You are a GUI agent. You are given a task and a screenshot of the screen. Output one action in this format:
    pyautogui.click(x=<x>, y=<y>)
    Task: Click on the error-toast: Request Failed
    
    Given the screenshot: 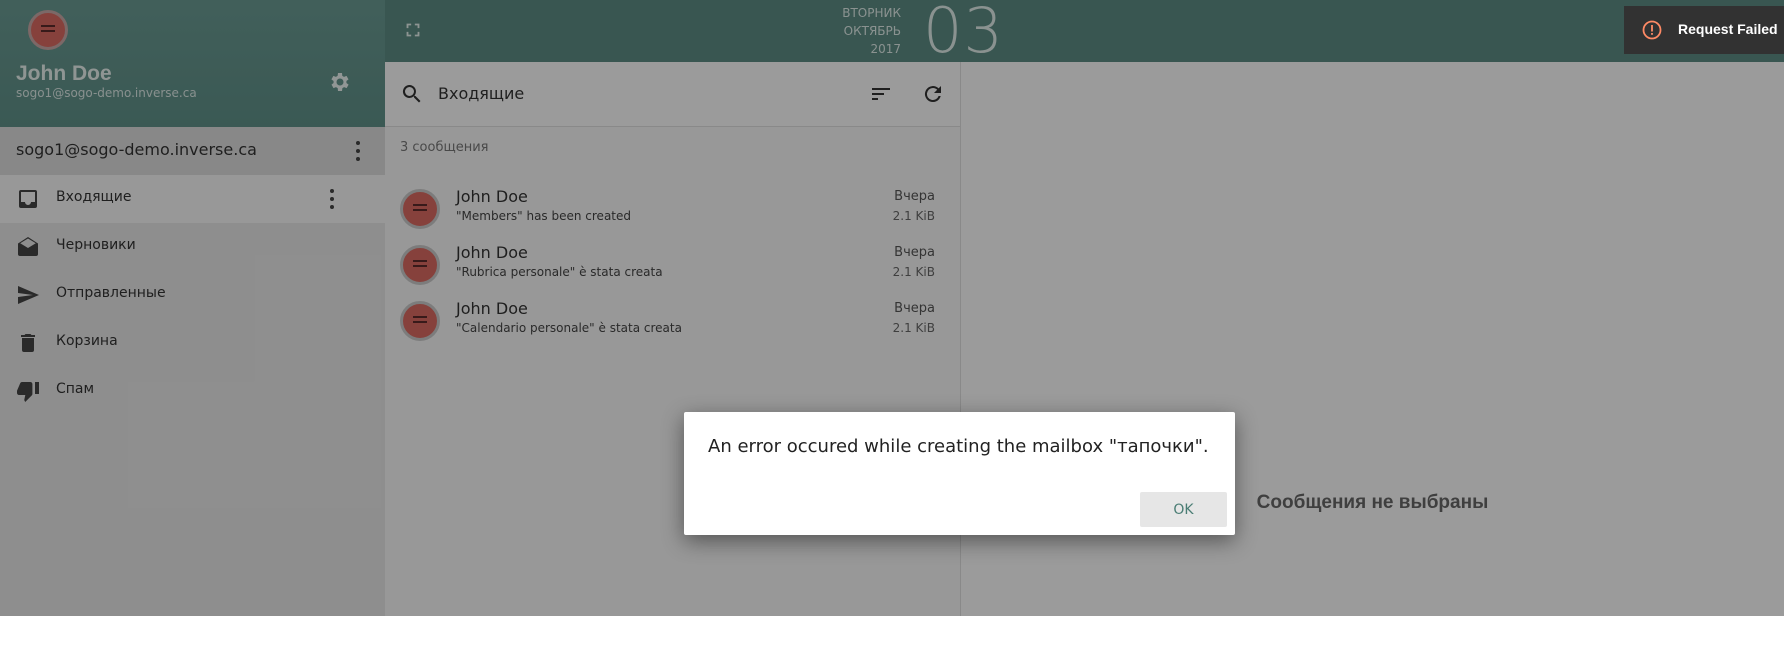 What is the action you would take?
    pyautogui.click(x=1704, y=30)
    